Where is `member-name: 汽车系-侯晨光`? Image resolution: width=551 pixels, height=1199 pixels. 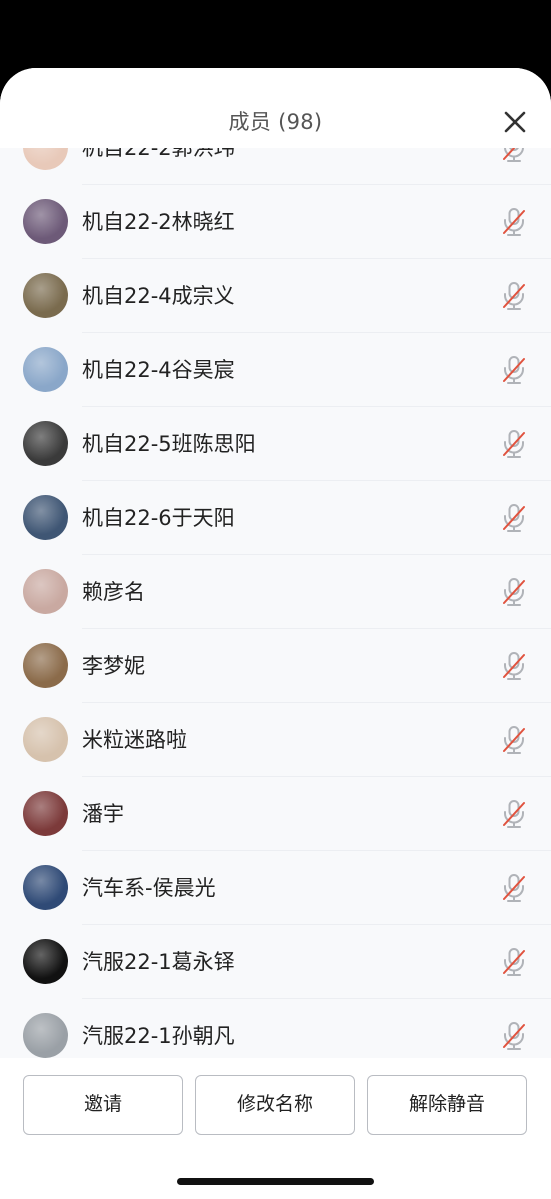
member-name: 汽车系-侯晨光 is located at coordinates (149, 888).